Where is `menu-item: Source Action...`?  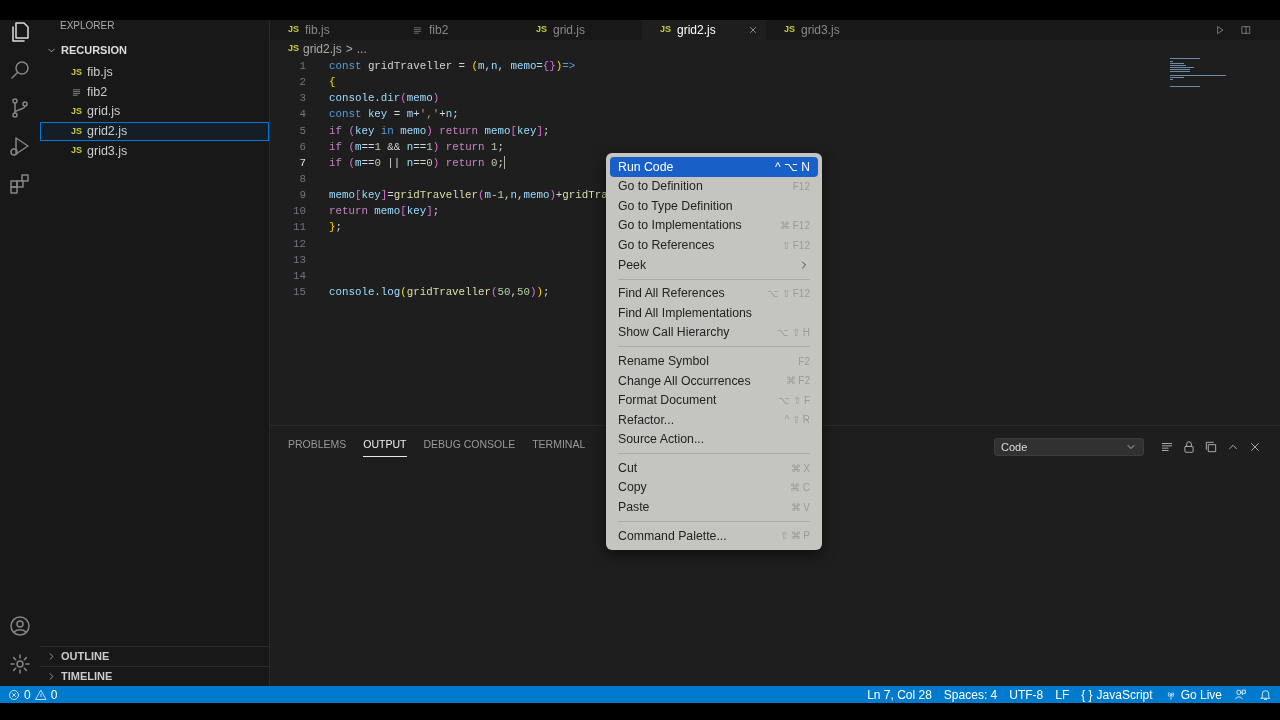 menu-item: Source Action... is located at coordinates (714, 439).